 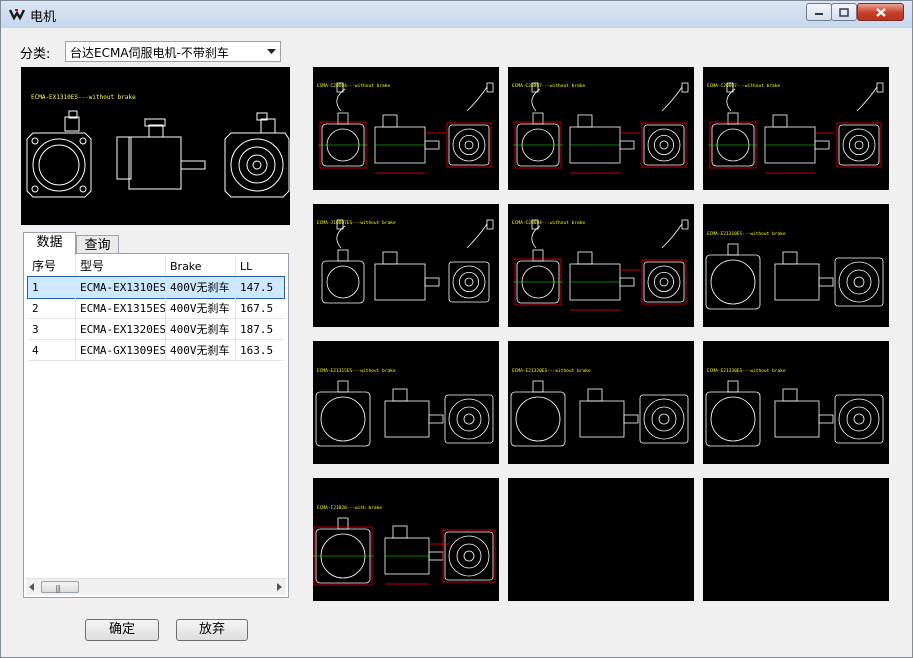 I want to click on cell-model: ECMA-EX1320ES, so click(x=121, y=329).